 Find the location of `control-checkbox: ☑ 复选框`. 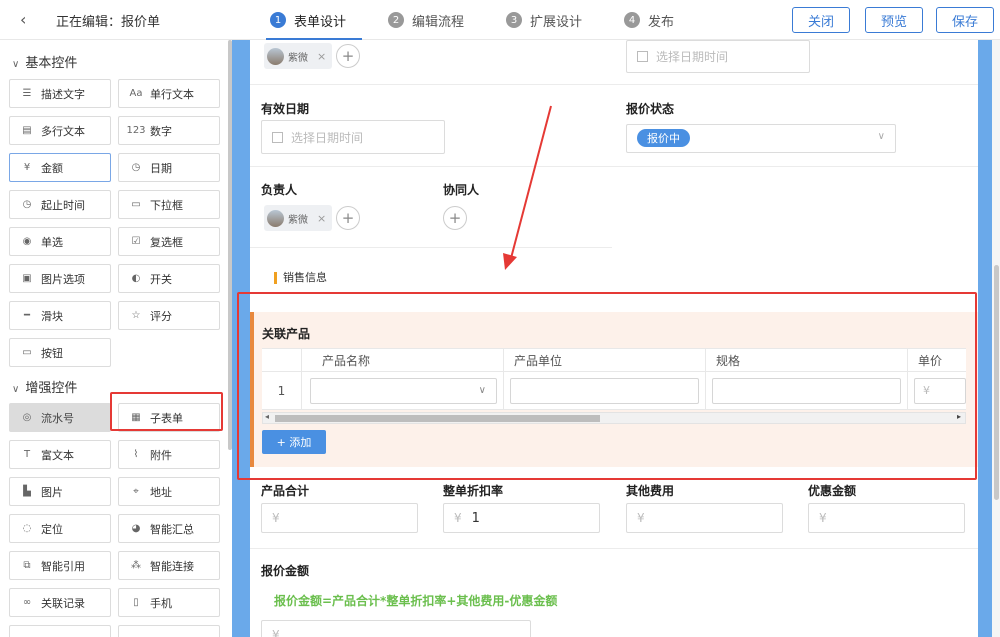

control-checkbox: ☑ 复选框 is located at coordinates (169, 241).